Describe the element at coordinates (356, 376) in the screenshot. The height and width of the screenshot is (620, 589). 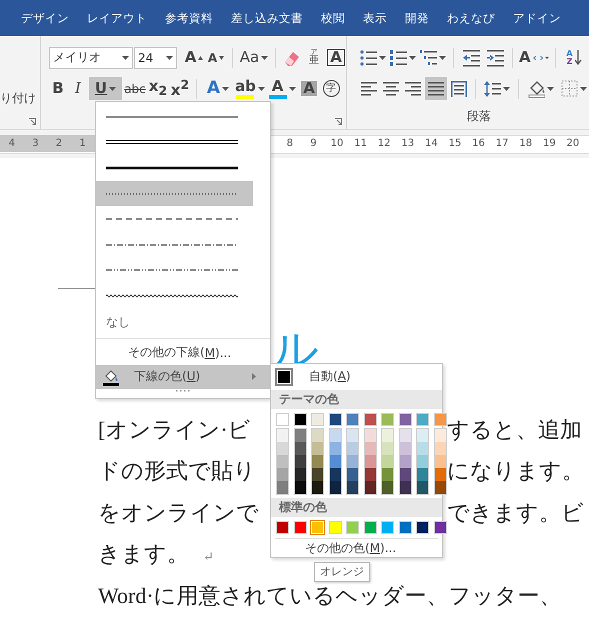
I see `automatic-color-item: 自動(A)` at that location.